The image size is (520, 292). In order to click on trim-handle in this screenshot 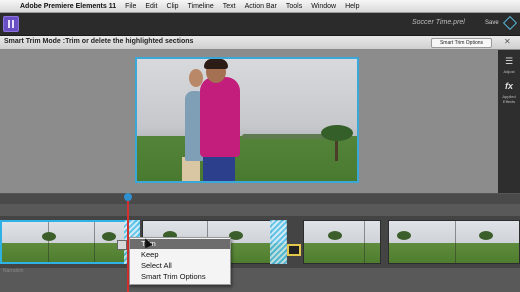, I will do `click(294, 250)`.